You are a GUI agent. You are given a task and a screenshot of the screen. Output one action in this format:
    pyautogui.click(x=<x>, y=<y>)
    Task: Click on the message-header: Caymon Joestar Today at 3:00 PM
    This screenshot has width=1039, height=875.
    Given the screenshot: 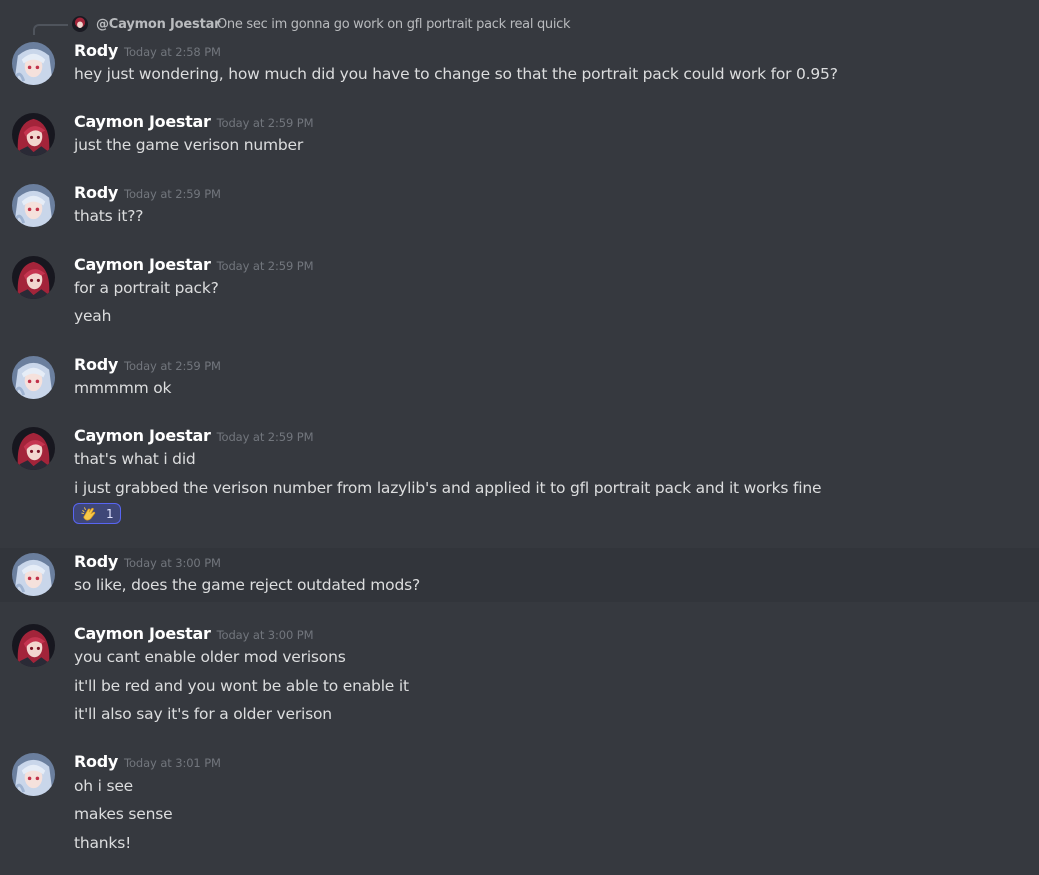 What is the action you would take?
    pyautogui.click(x=194, y=633)
    